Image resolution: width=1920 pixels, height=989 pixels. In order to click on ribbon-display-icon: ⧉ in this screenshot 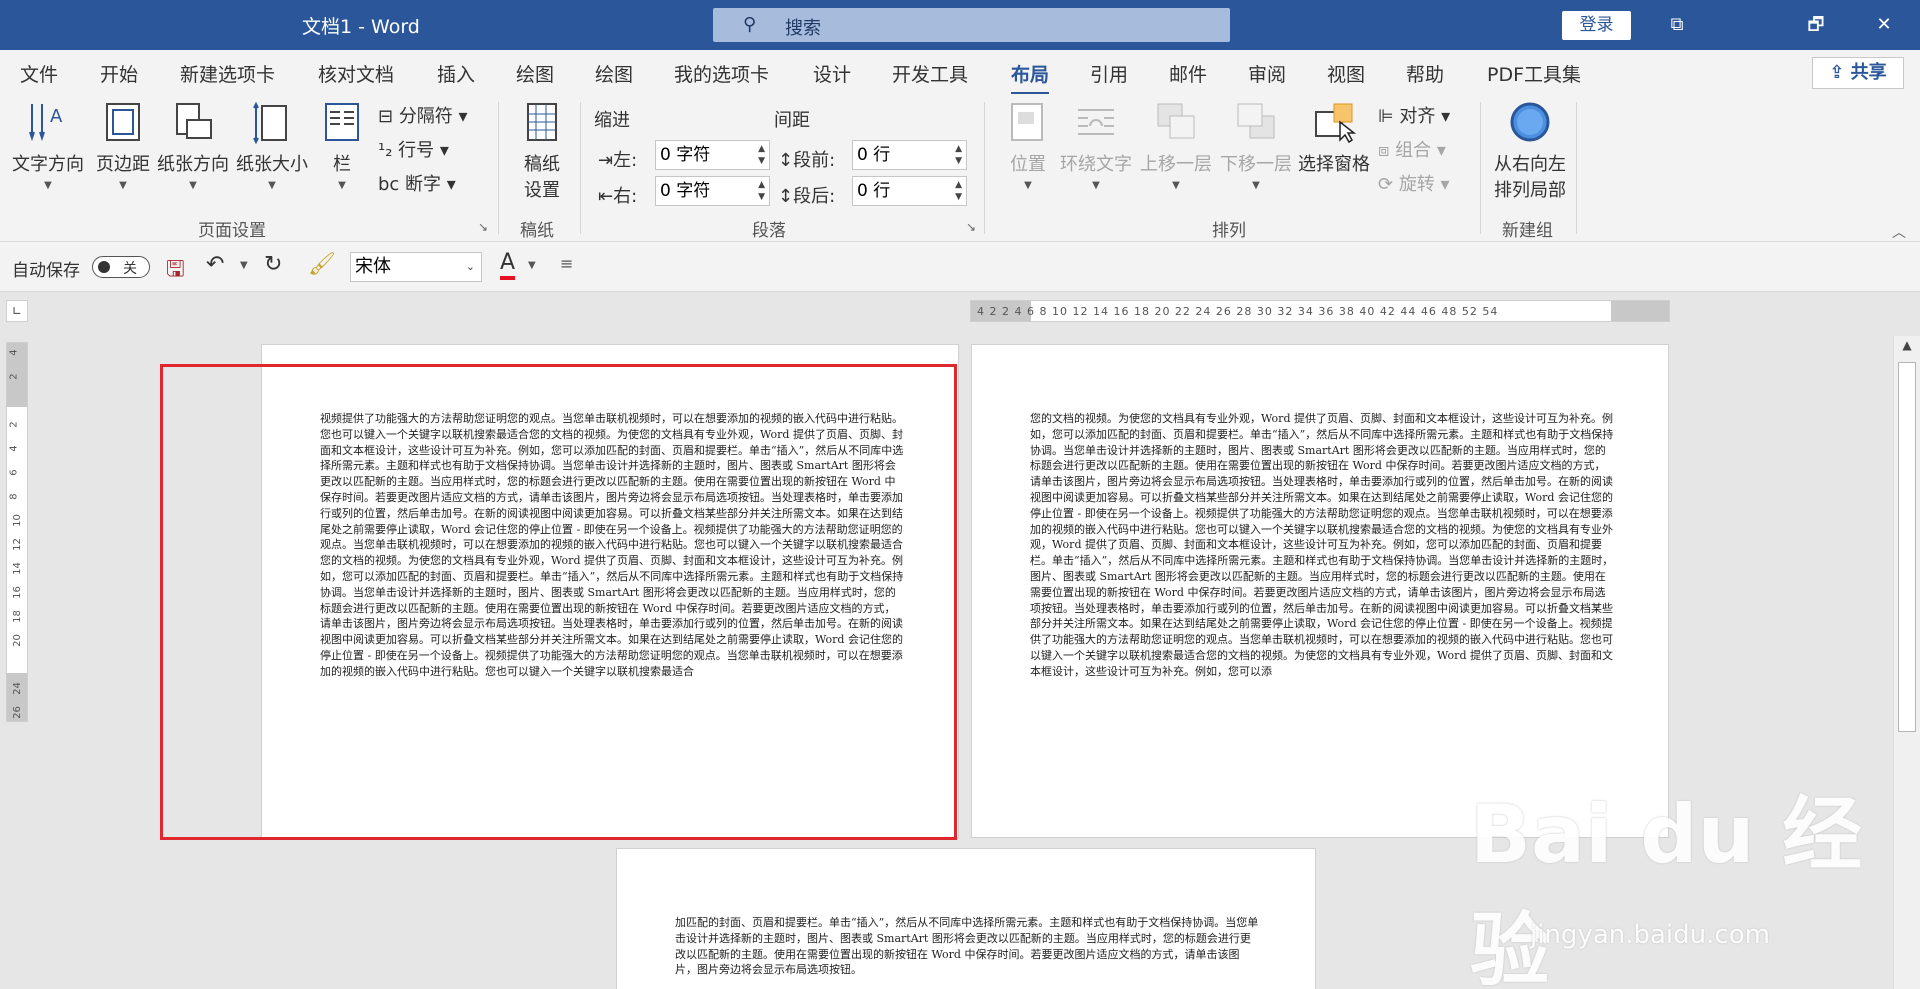, I will do `click(1677, 25)`.